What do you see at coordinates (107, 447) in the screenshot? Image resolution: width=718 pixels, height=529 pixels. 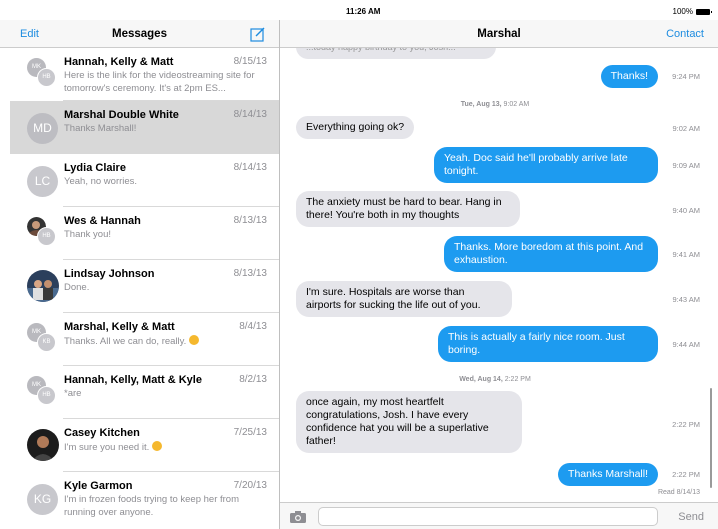 I see `preview-text: I'm sure you need it.` at bounding box center [107, 447].